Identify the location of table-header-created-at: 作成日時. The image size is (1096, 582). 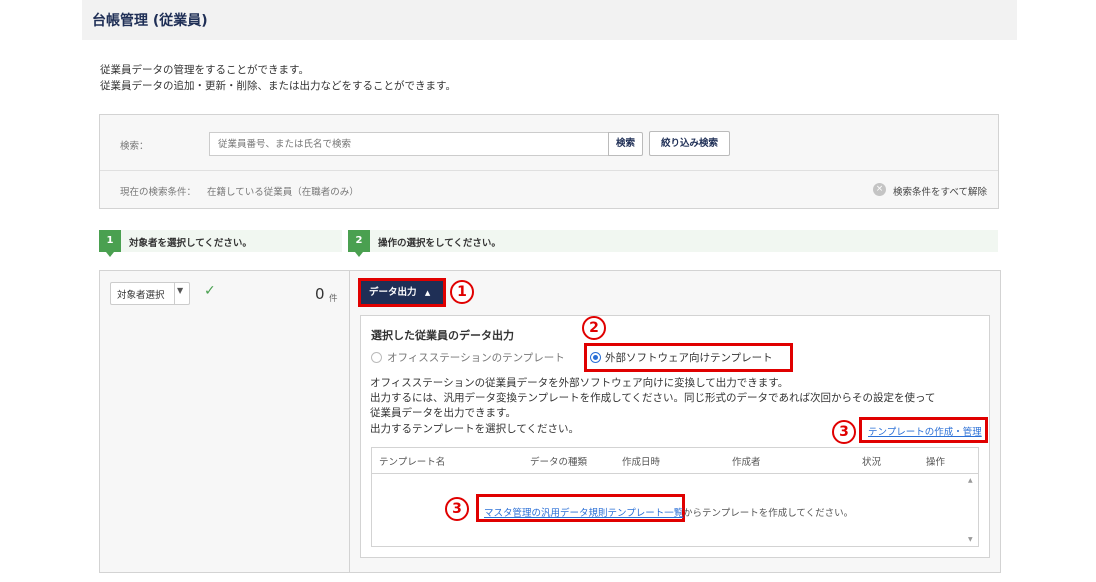
(641, 462).